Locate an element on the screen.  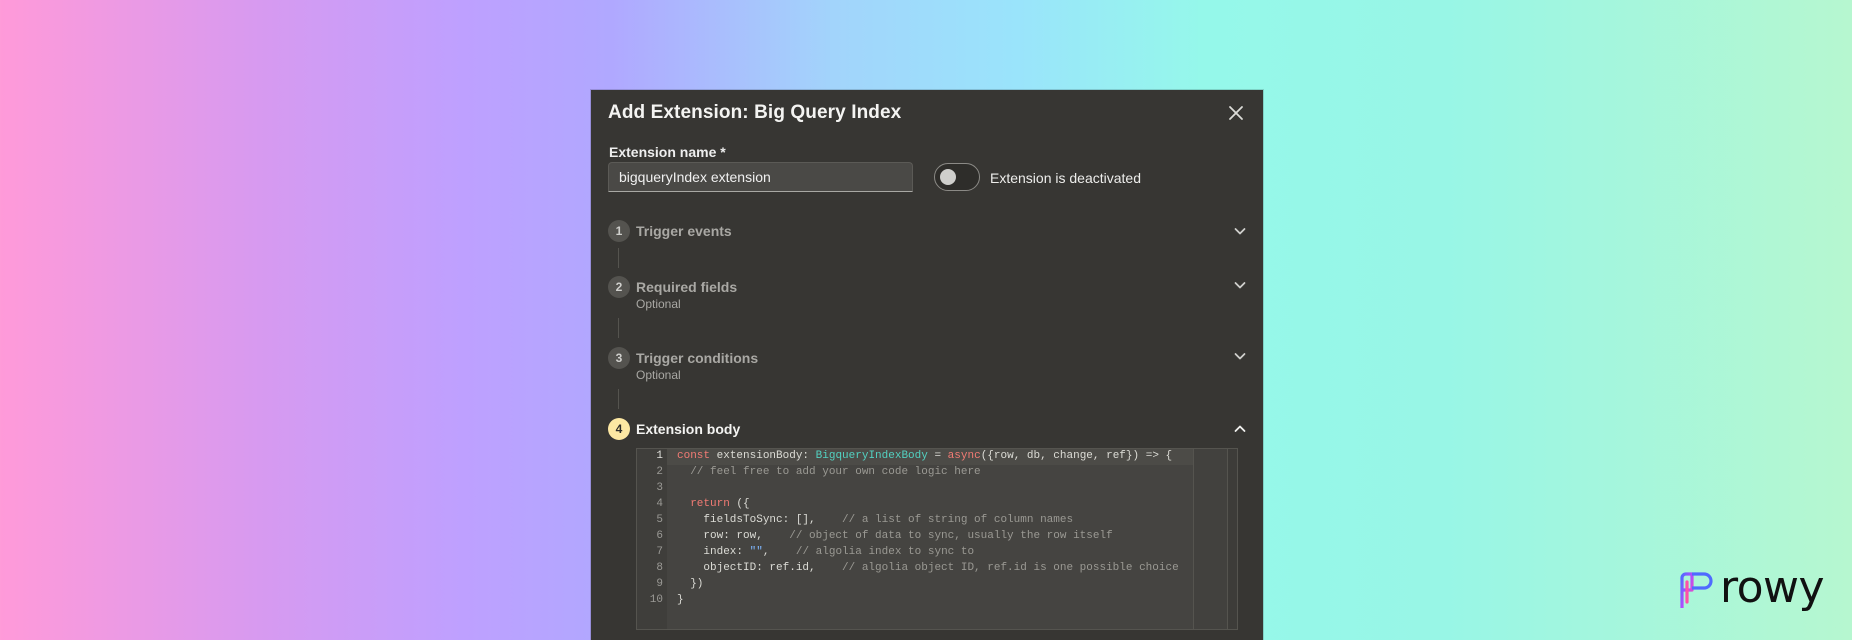
dialog-title: Add Extension: Big Query Index is located at coordinates (755, 112).